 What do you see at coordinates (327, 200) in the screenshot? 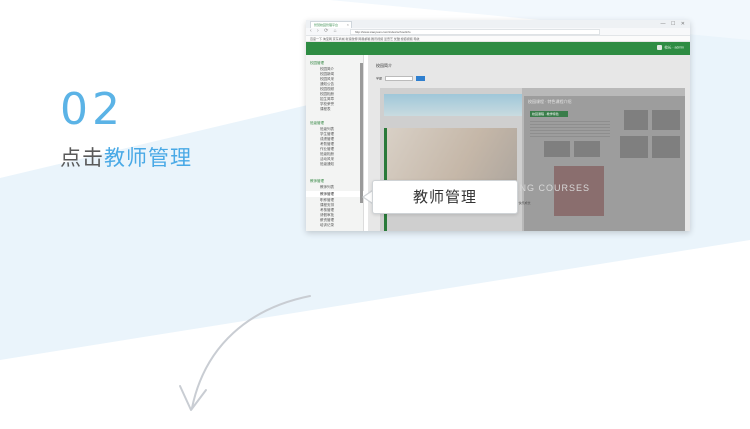
I see `sidebar-item: 职称管理` at bounding box center [327, 200].